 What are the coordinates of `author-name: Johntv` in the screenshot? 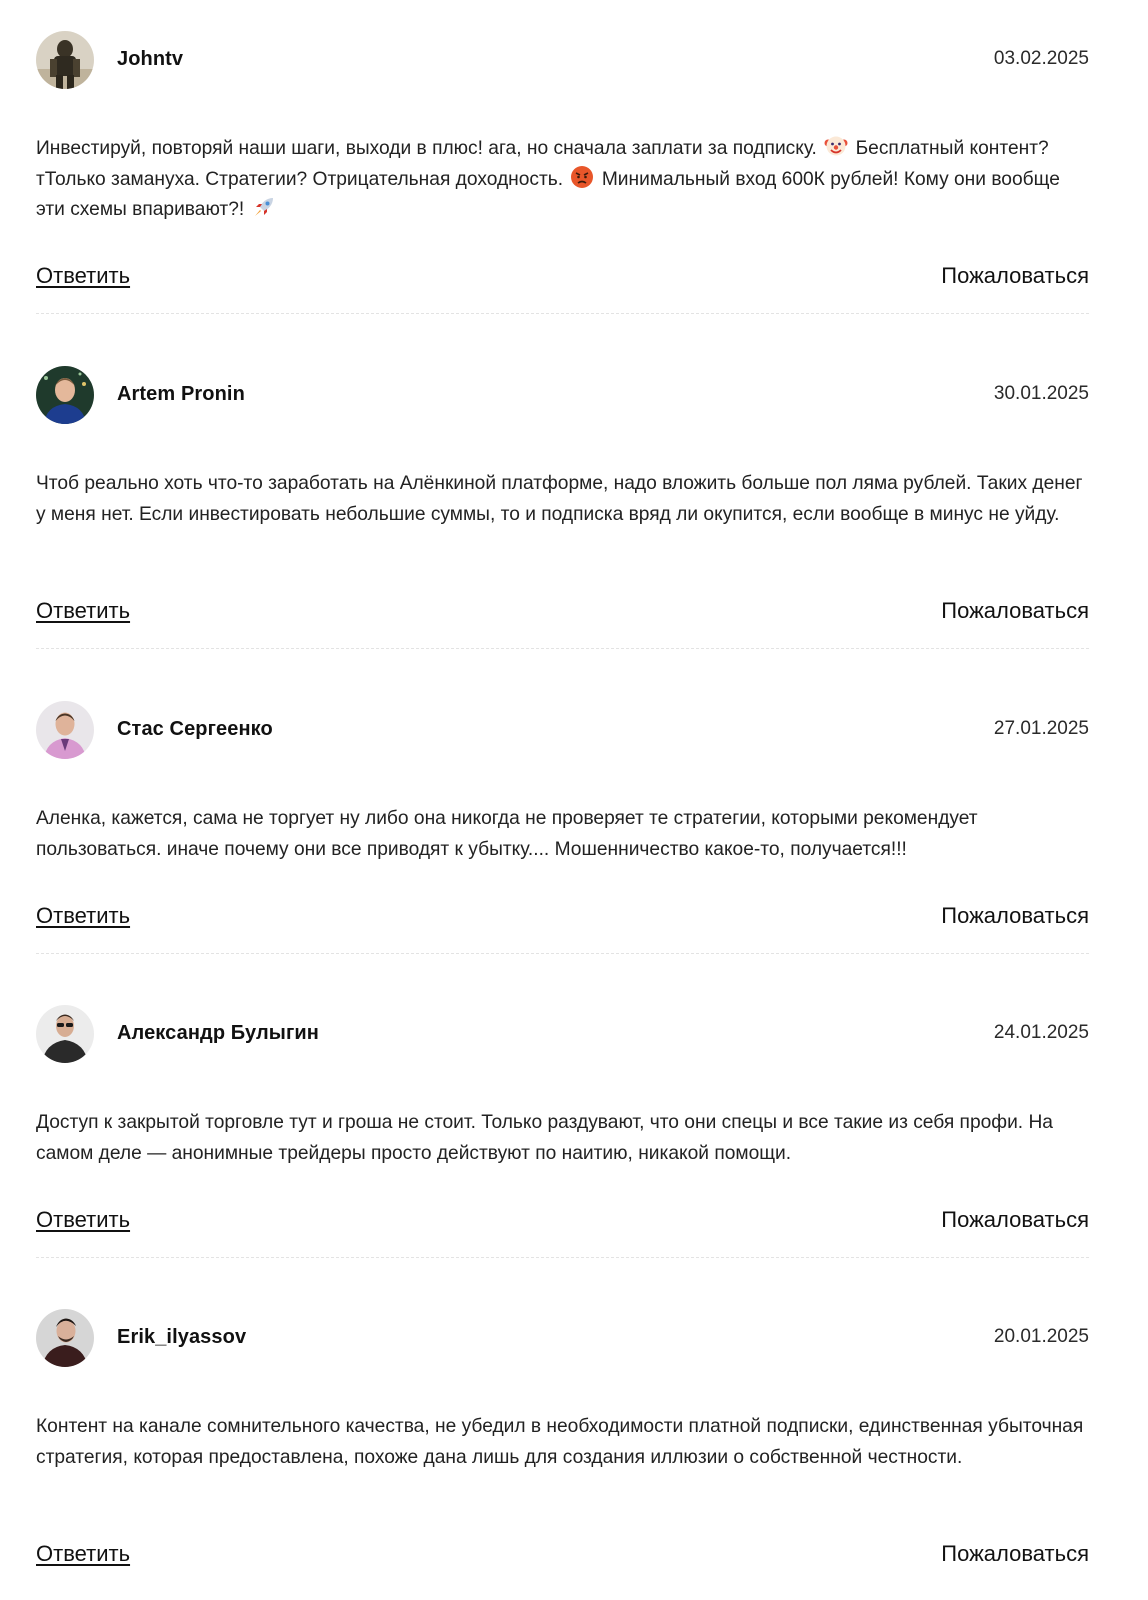 It's located at (150, 59).